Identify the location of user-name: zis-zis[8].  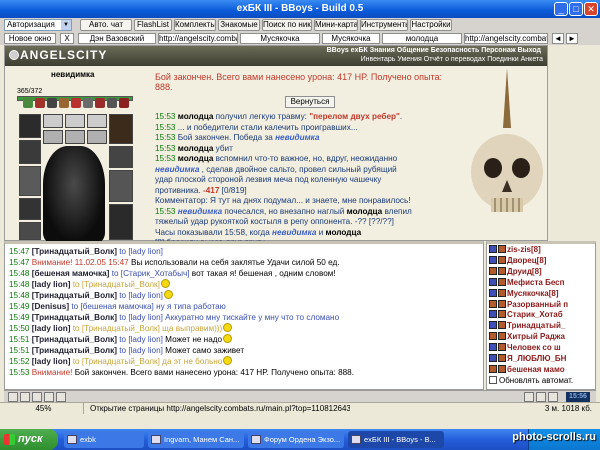
(524, 249).